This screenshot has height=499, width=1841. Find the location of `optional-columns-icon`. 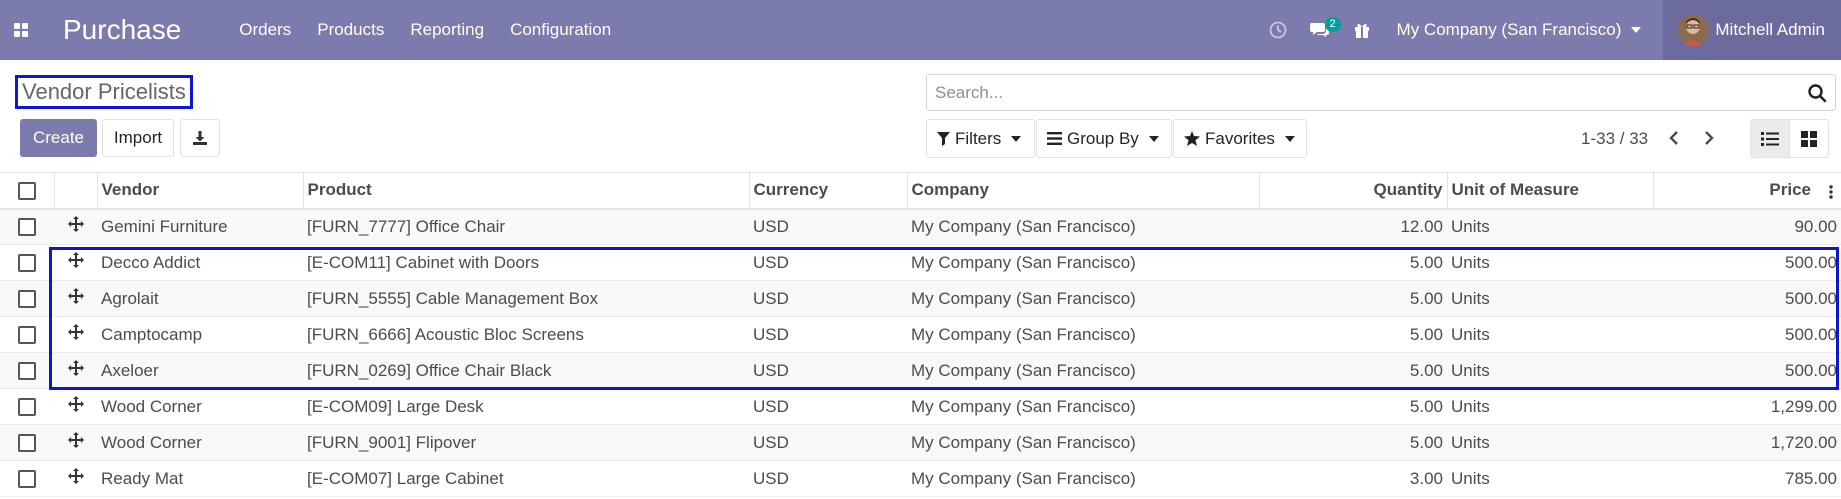

optional-columns-icon is located at coordinates (1831, 194).